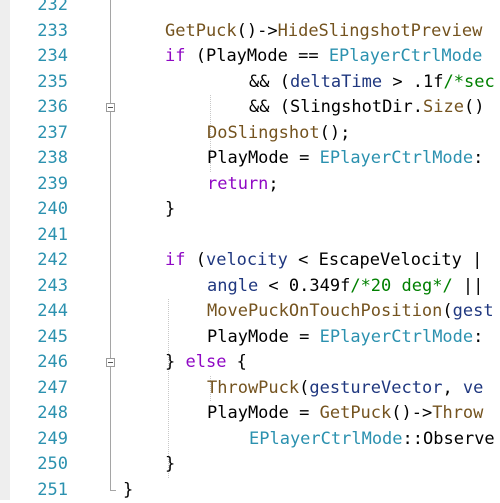  Describe the element at coordinates (273, 183) in the screenshot. I see `code-token: ;` at that location.